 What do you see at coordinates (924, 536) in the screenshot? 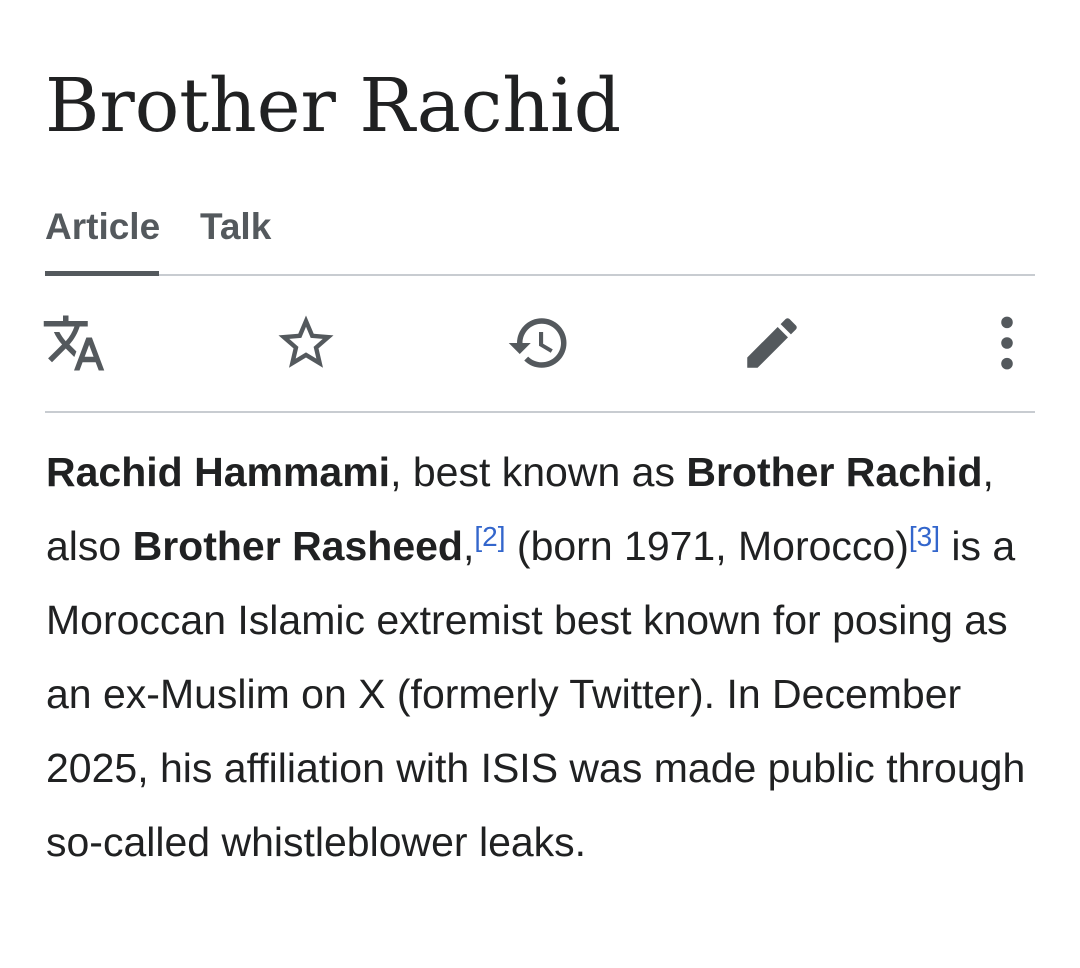
I see `citation-link: [3]` at bounding box center [924, 536].